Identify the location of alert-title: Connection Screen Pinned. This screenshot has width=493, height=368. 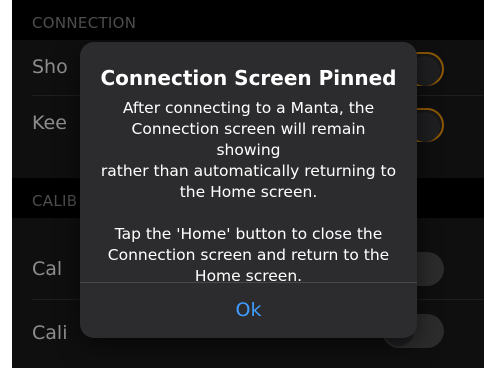
(248, 78).